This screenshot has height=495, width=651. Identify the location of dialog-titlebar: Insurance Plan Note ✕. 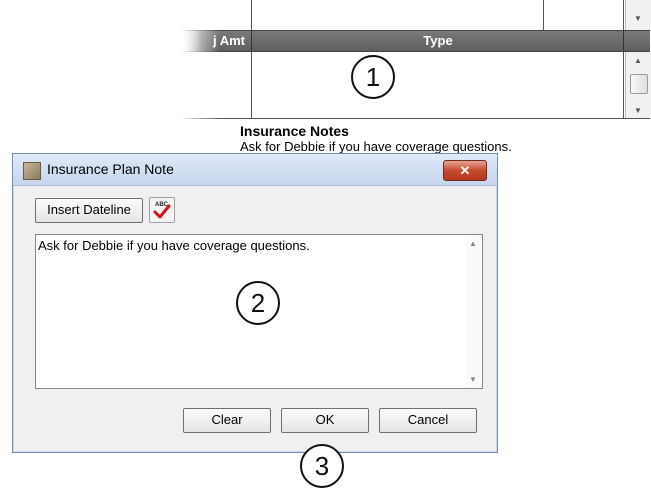
(255, 170).